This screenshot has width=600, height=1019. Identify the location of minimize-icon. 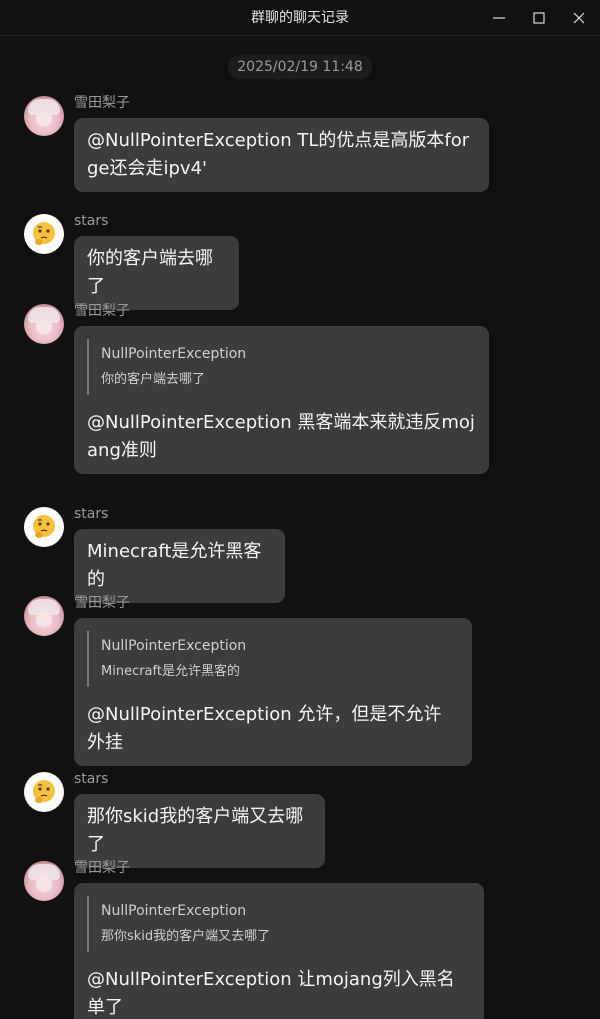
(499, 18).